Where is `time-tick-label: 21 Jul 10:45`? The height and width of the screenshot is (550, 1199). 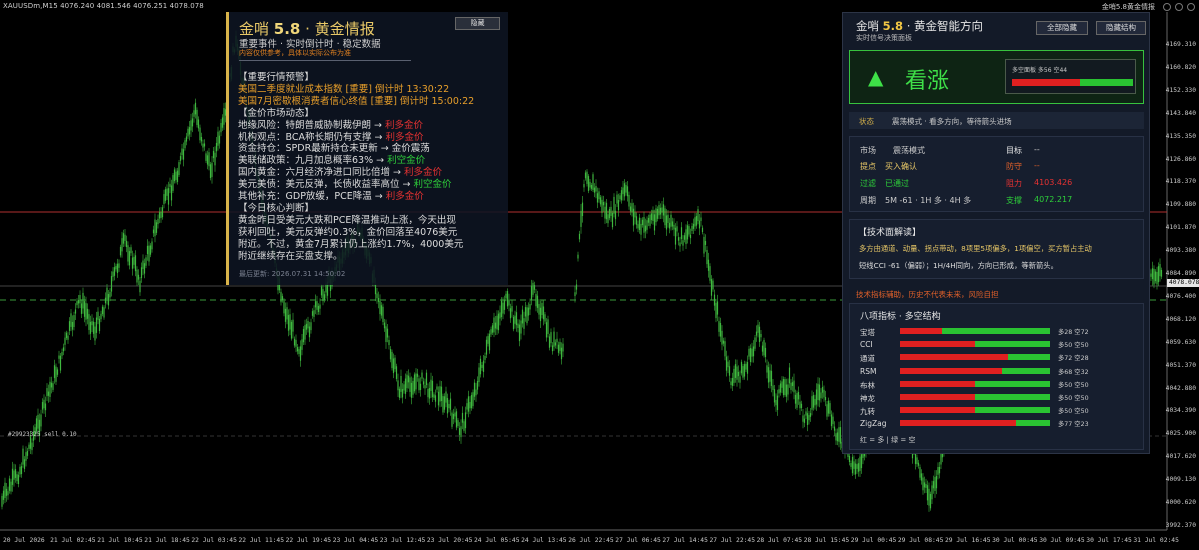
time-tick-label: 21 Jul 10:45 is located at coordinates (120, 540).